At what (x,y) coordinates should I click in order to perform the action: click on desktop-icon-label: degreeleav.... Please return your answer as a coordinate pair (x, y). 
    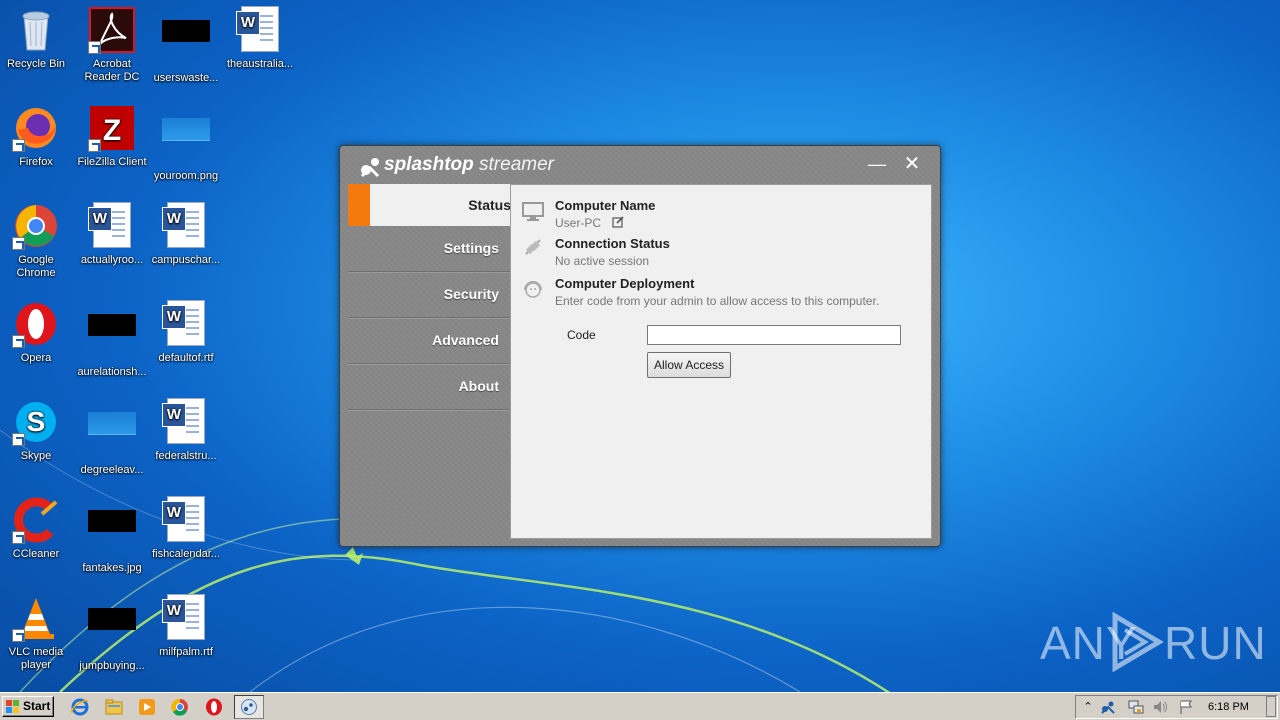
    Looking at the image, I should click on (112, 470).